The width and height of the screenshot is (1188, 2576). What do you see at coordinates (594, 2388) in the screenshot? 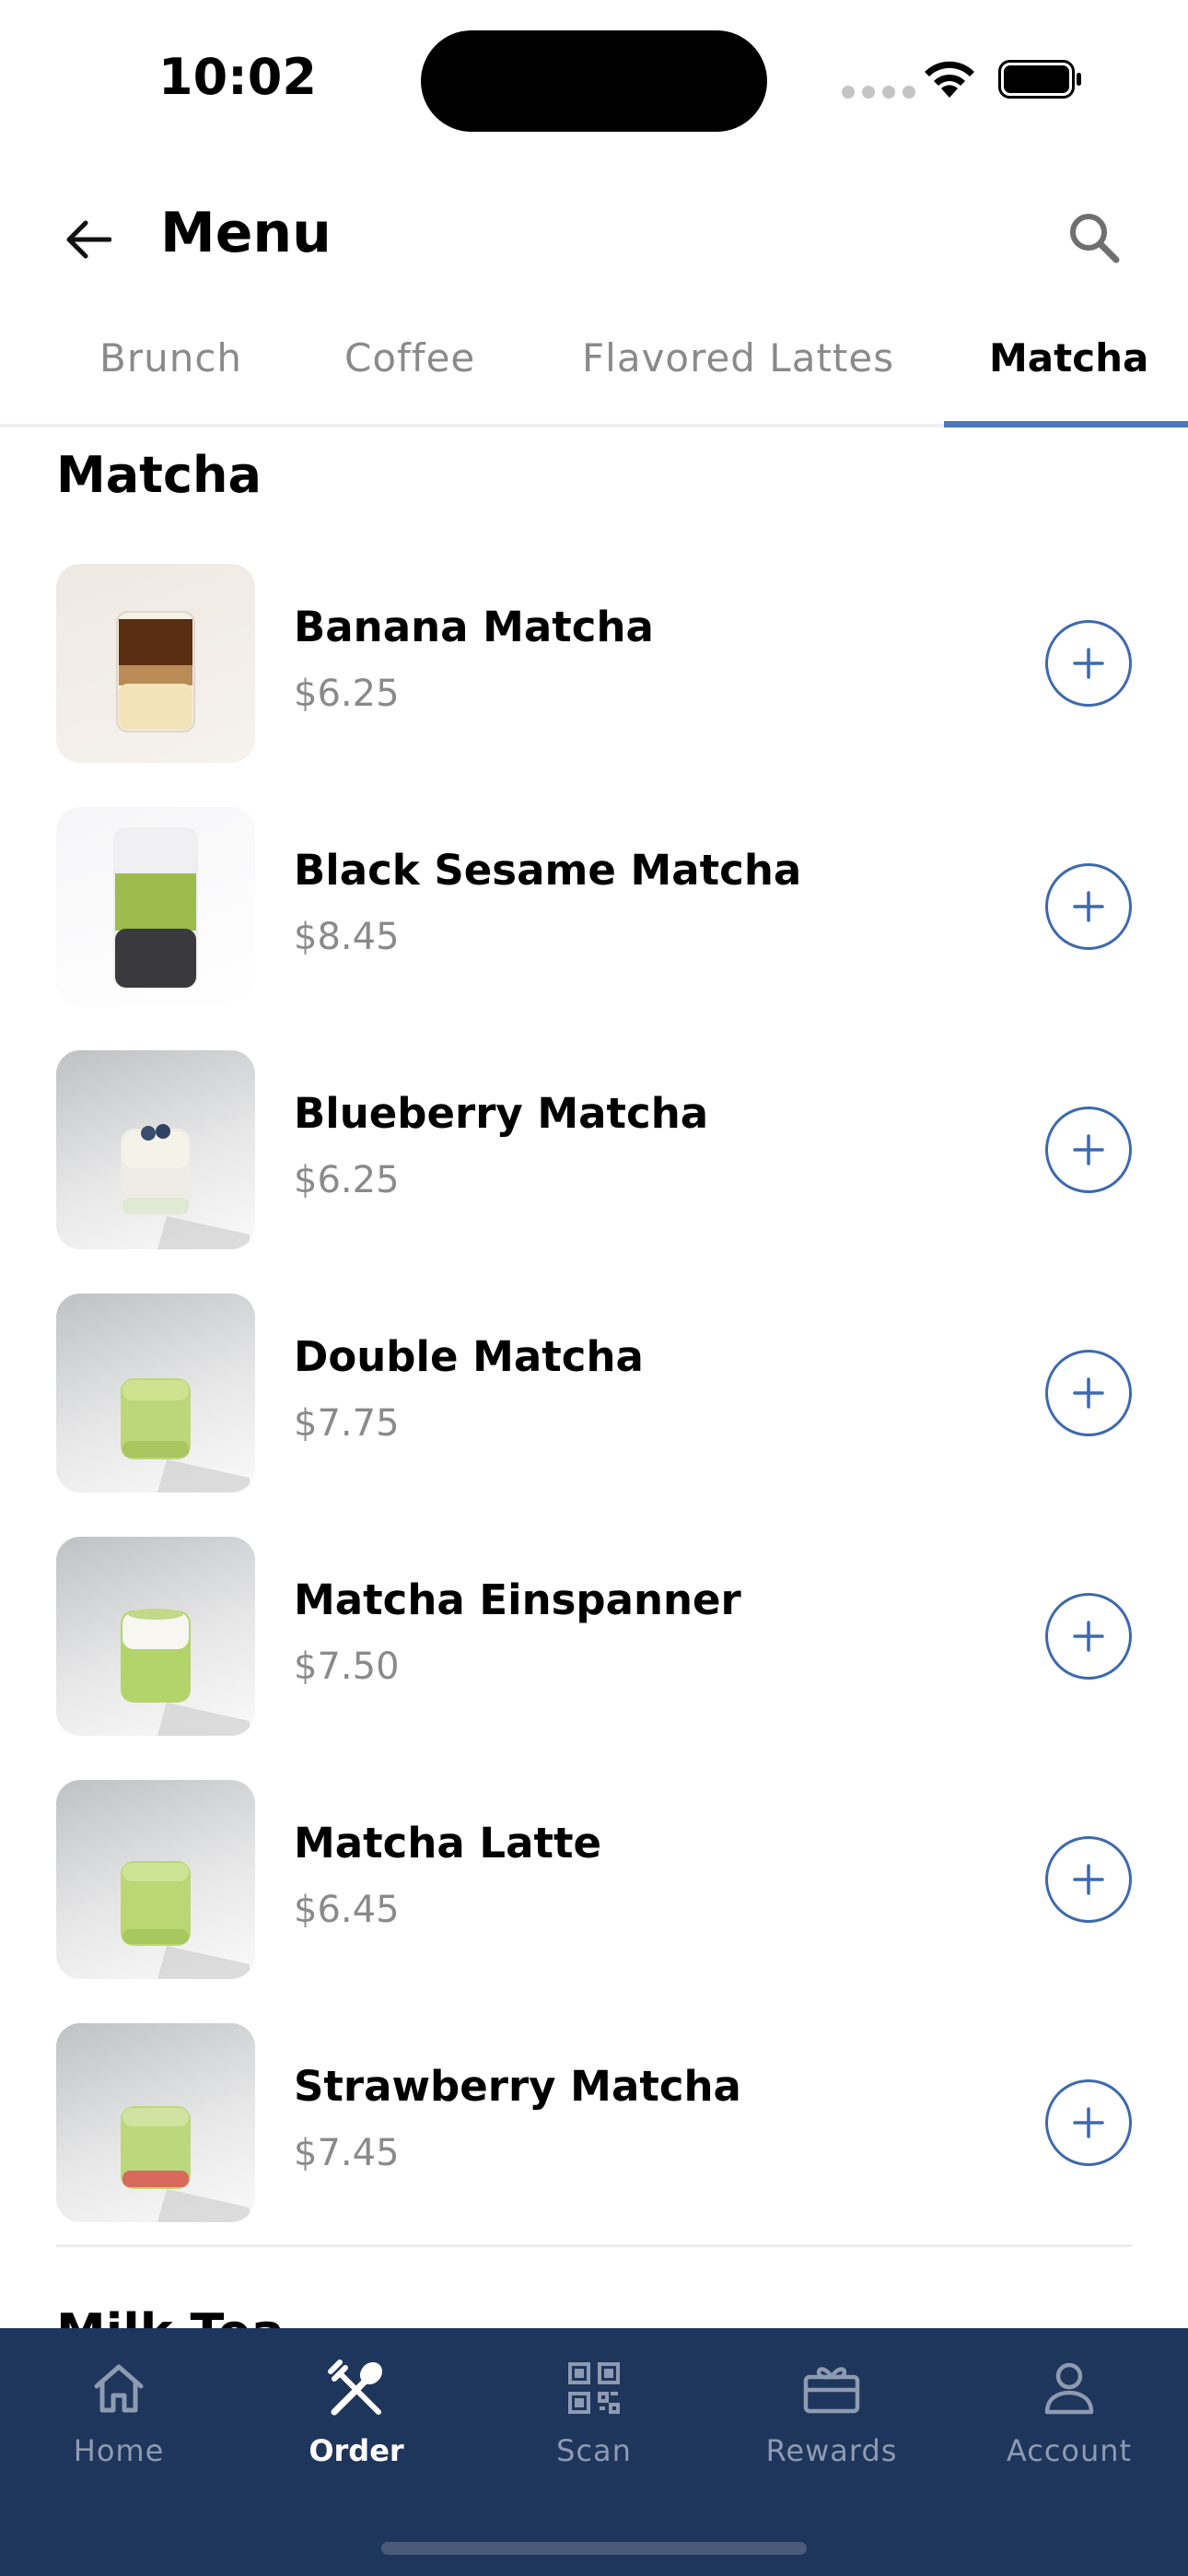
I see `qr-code-icon` at bounding box center [594, 2388].